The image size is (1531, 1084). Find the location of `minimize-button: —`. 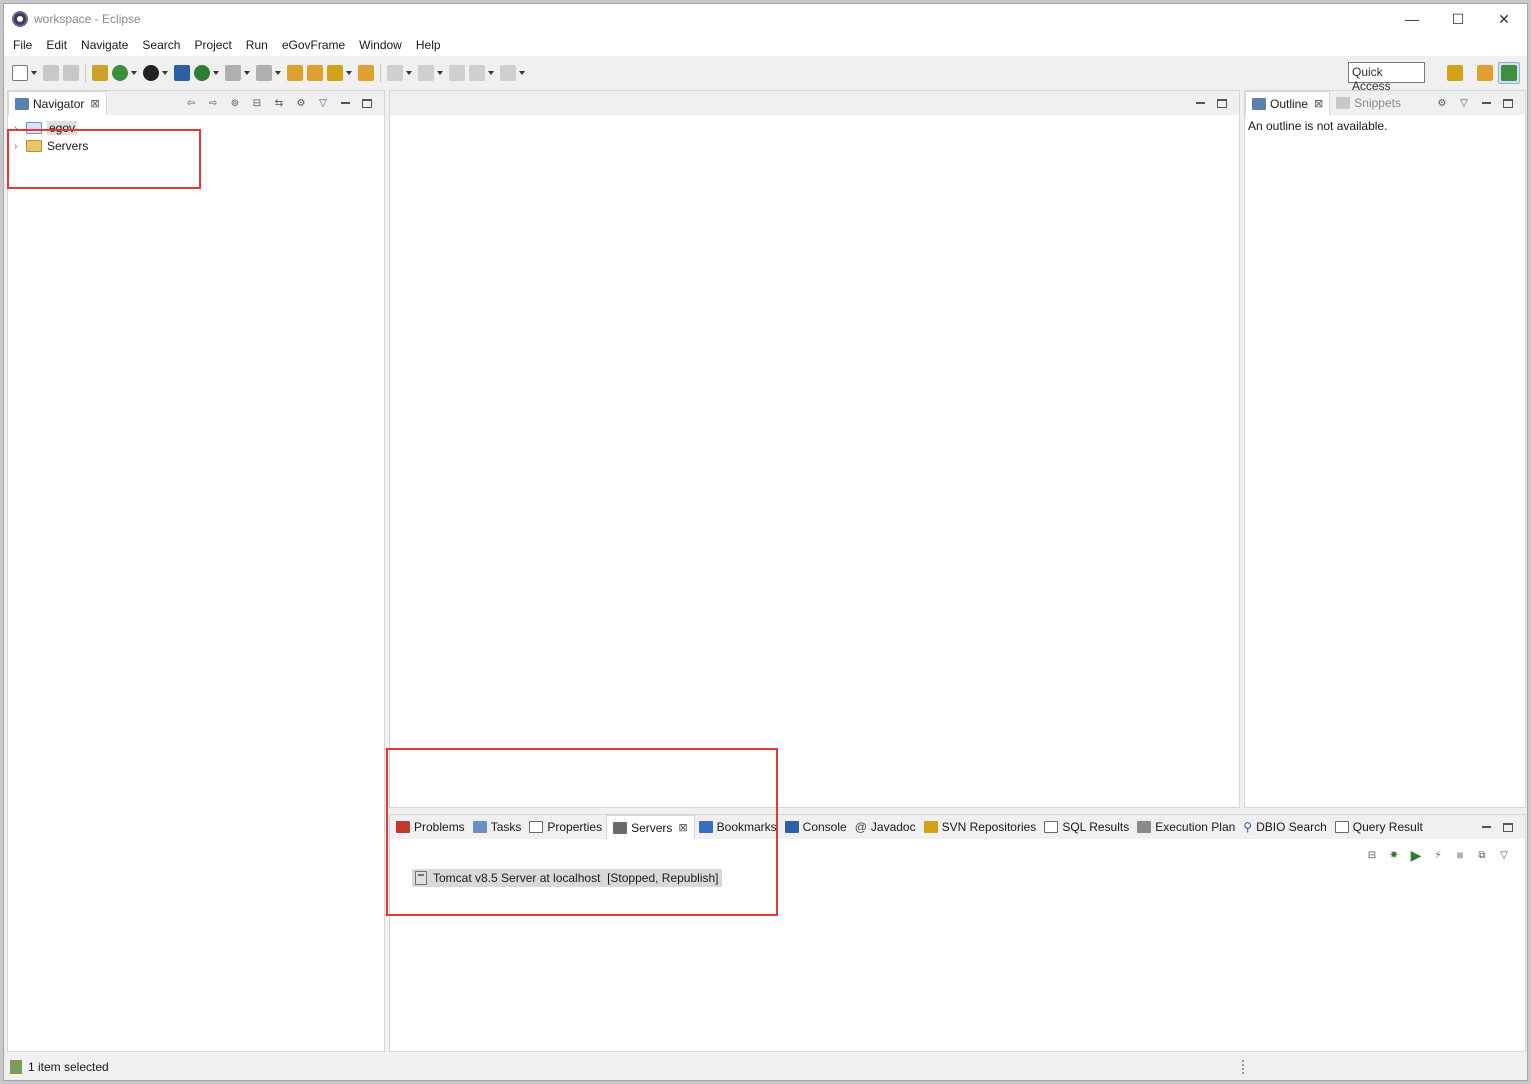

minimize-button: — is located at coordinates (1412, 19).